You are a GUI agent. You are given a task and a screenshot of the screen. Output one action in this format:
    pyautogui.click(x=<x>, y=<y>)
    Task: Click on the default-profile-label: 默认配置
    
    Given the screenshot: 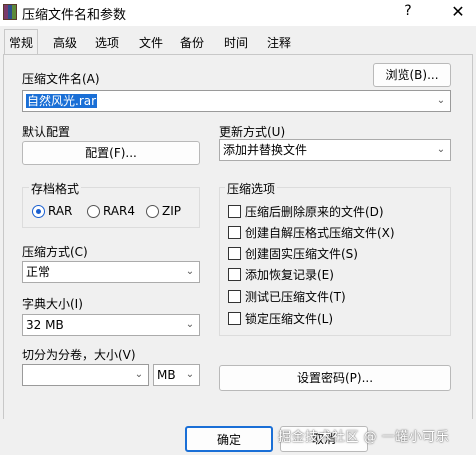 What is the action you would take?
    pyautogui.click(x=46, y=132)
    